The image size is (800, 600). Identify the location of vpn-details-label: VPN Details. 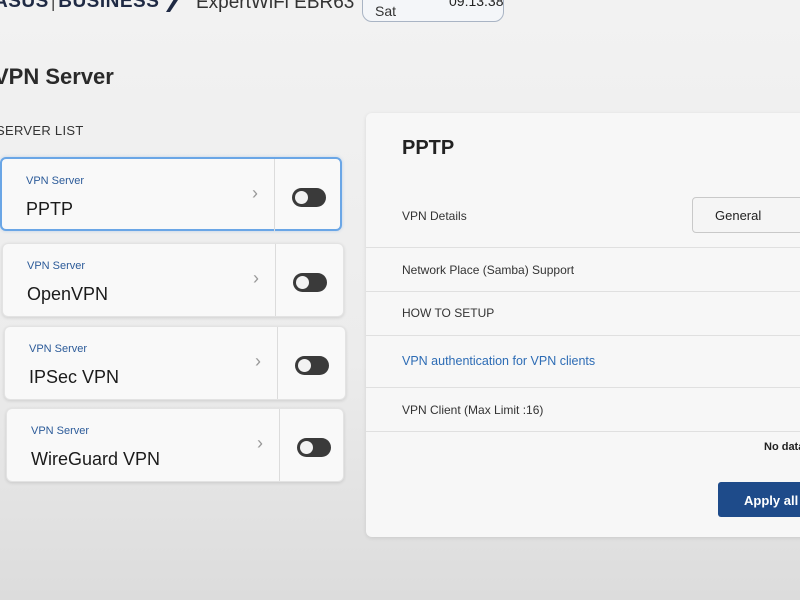
(434, 216).